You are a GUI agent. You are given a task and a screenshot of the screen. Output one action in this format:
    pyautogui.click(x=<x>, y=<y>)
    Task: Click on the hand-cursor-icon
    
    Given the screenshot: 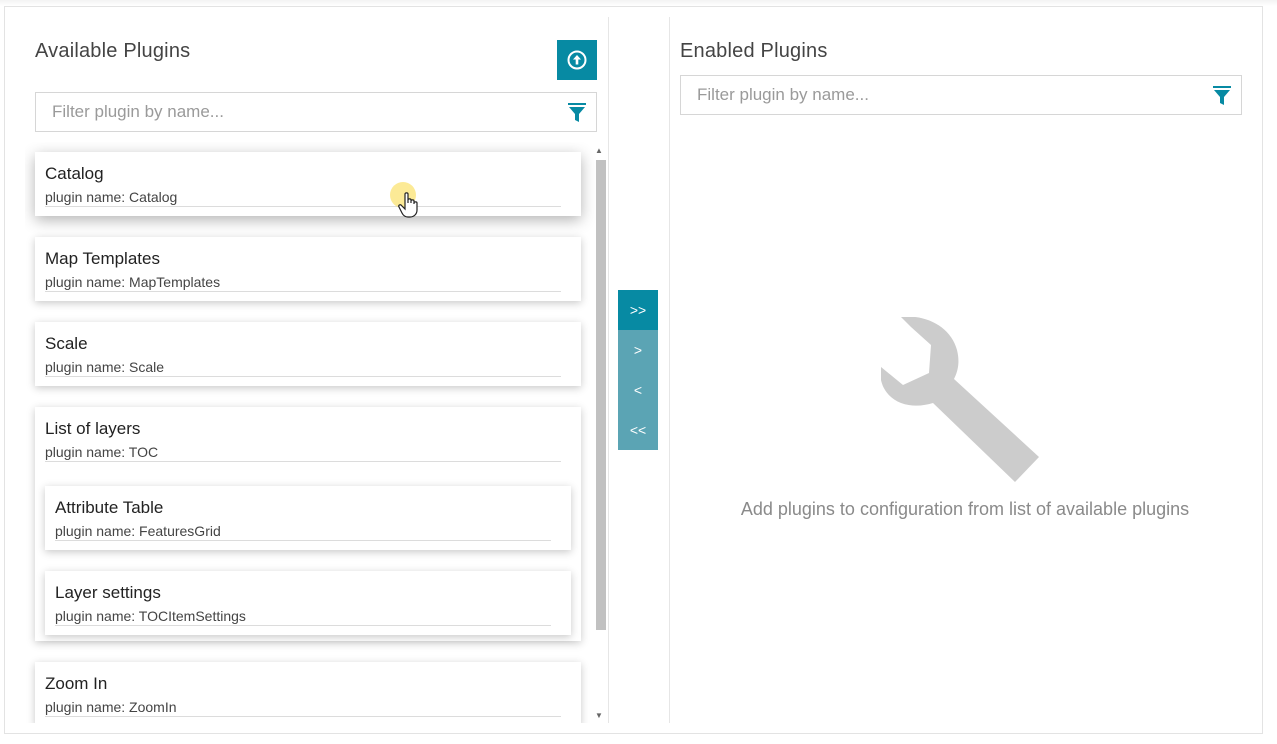 What is the action you would take?
    pyautogui.click(x=408, y=205)
    